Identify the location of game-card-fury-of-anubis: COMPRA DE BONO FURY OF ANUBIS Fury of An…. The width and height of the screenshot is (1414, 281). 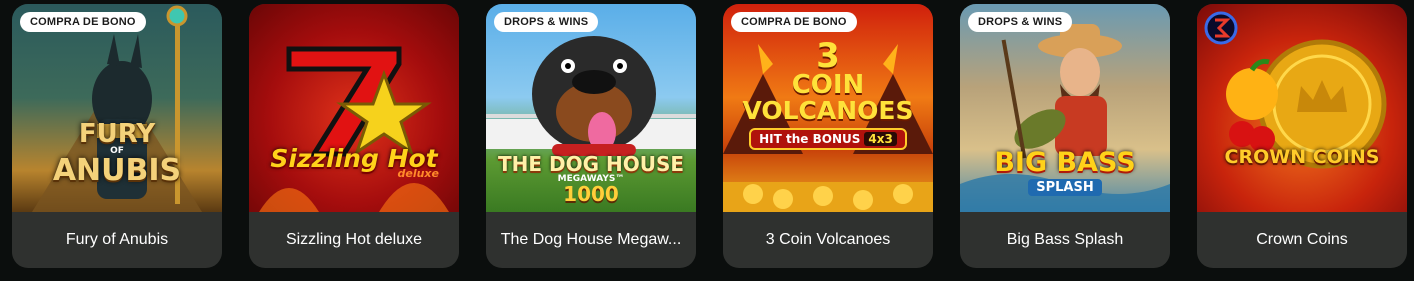
(117, 136).